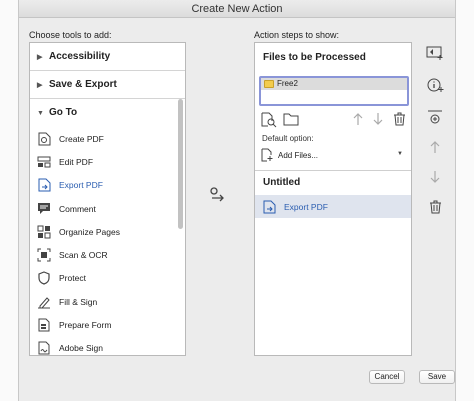  I want to click on default-option-select: Add Files... ▼, so click(334, 155).